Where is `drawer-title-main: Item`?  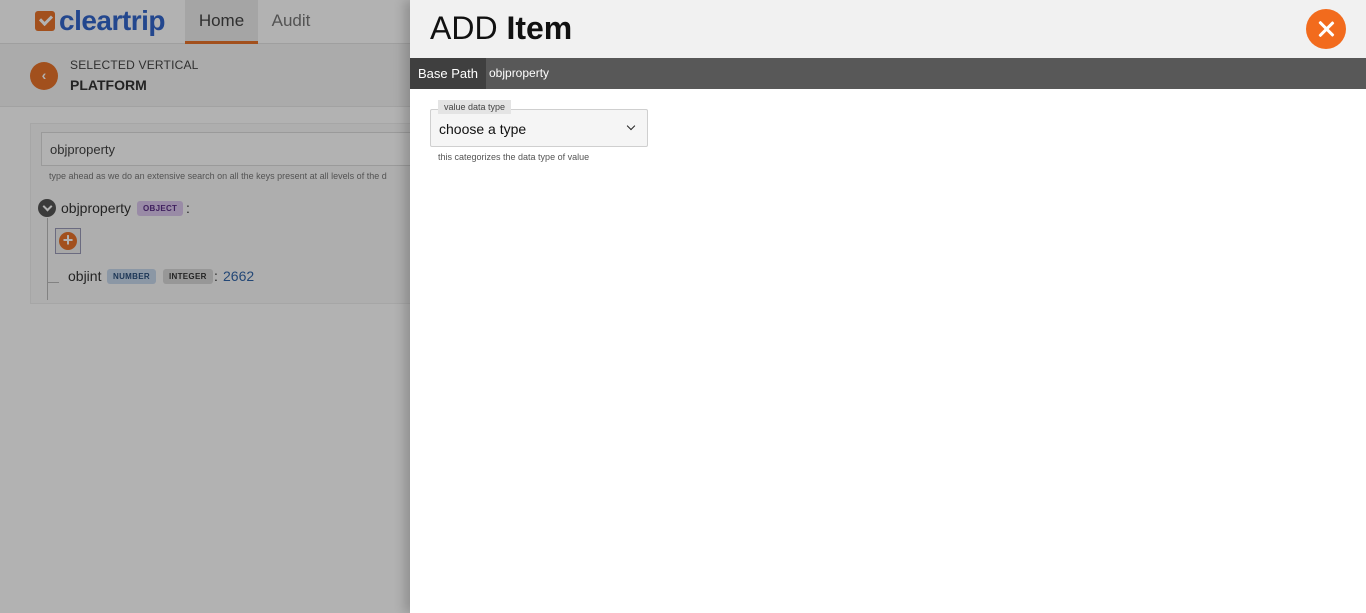 drawer-title-main: Item is located at coordinates (539, 28).